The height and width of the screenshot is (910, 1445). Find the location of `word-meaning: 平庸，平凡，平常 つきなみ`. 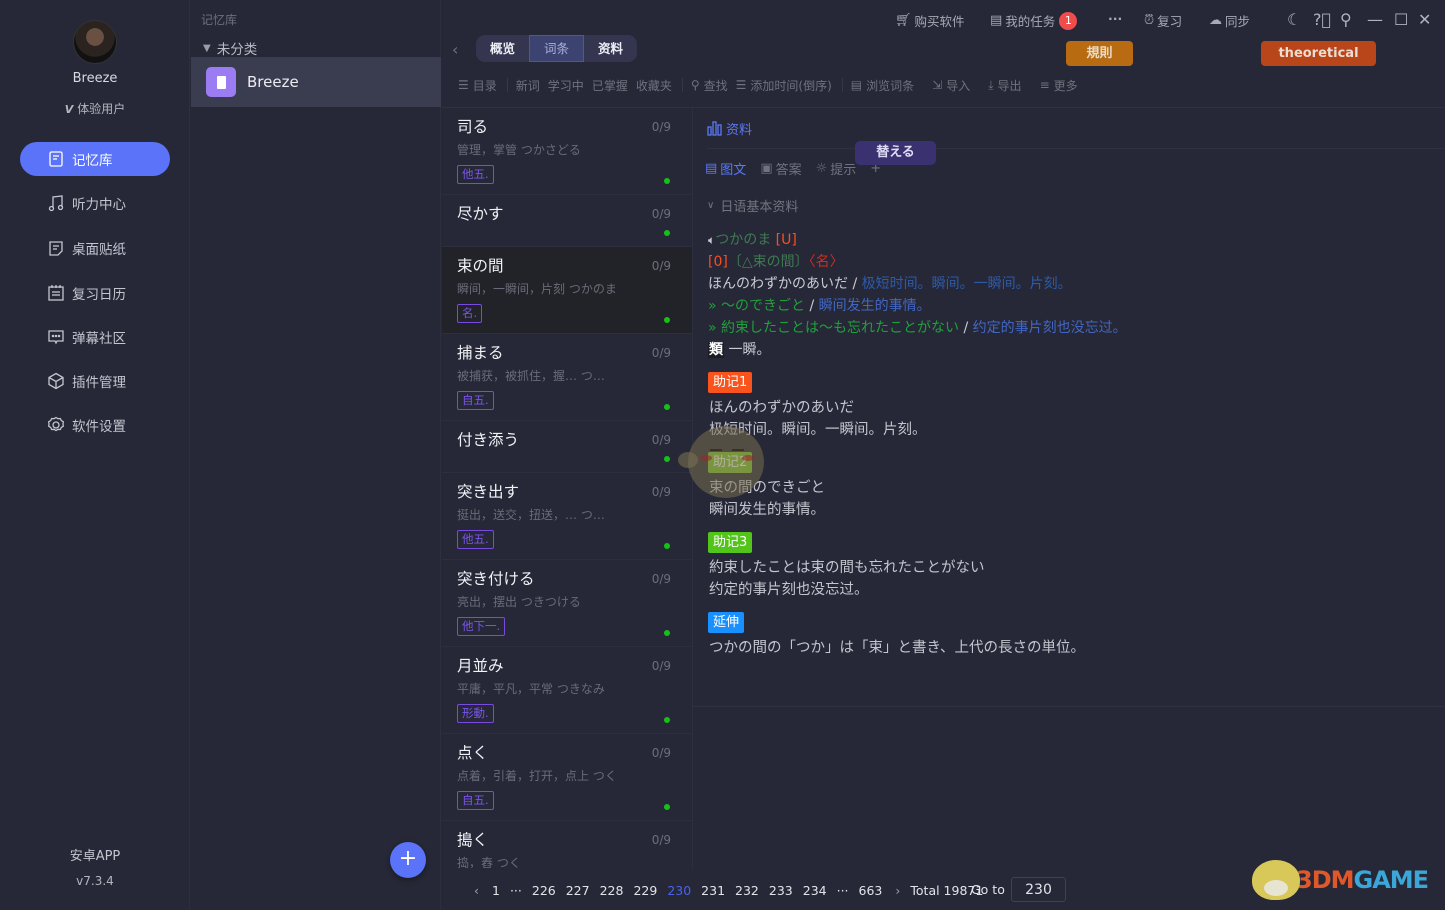

word-meaning: 平庸，平凡，平常 つきなみ is located at coordinates (531, 689).